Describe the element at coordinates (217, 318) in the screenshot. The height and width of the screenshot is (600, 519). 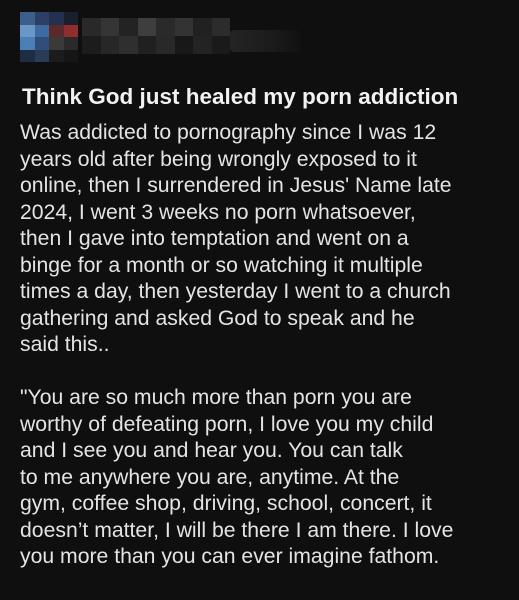
I see `body-line: gathering and asked God to speak and he` at that location.